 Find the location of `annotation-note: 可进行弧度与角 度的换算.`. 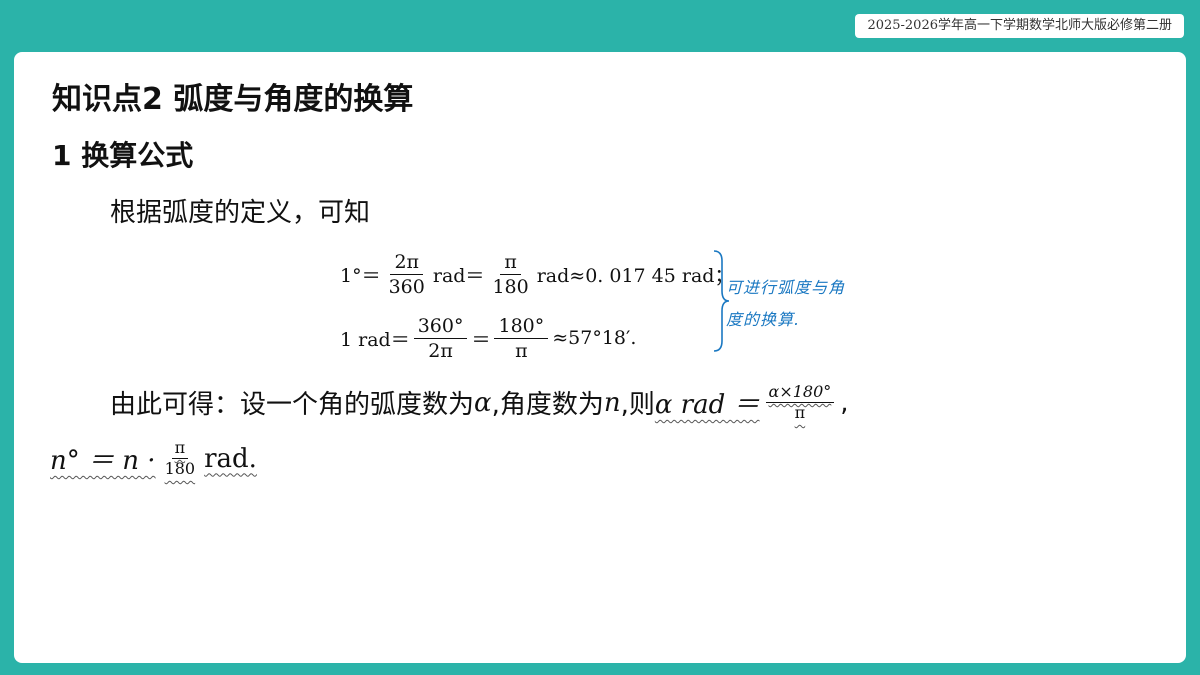

annotation-note: 可进行弧度与角 度的换算. is located at coordinates (785, 304).